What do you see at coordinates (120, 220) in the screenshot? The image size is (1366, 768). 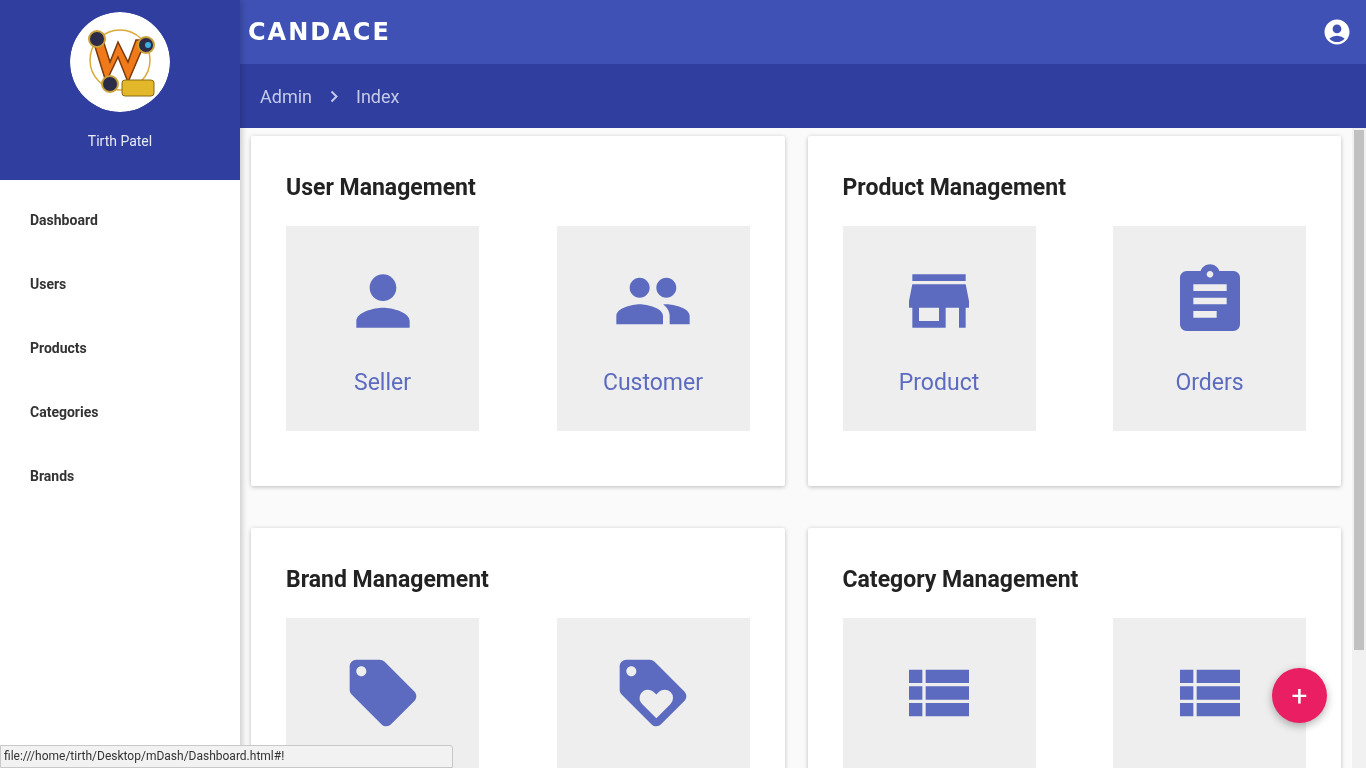 I see `sidebar-item: Dashboard` at bounding box center [120, 220].